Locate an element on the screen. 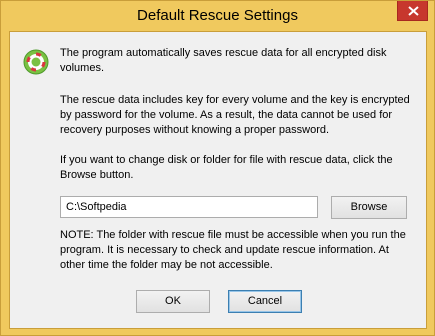 This screenshot has height=336, width=435. close-button is located at coordinates (412, 11).